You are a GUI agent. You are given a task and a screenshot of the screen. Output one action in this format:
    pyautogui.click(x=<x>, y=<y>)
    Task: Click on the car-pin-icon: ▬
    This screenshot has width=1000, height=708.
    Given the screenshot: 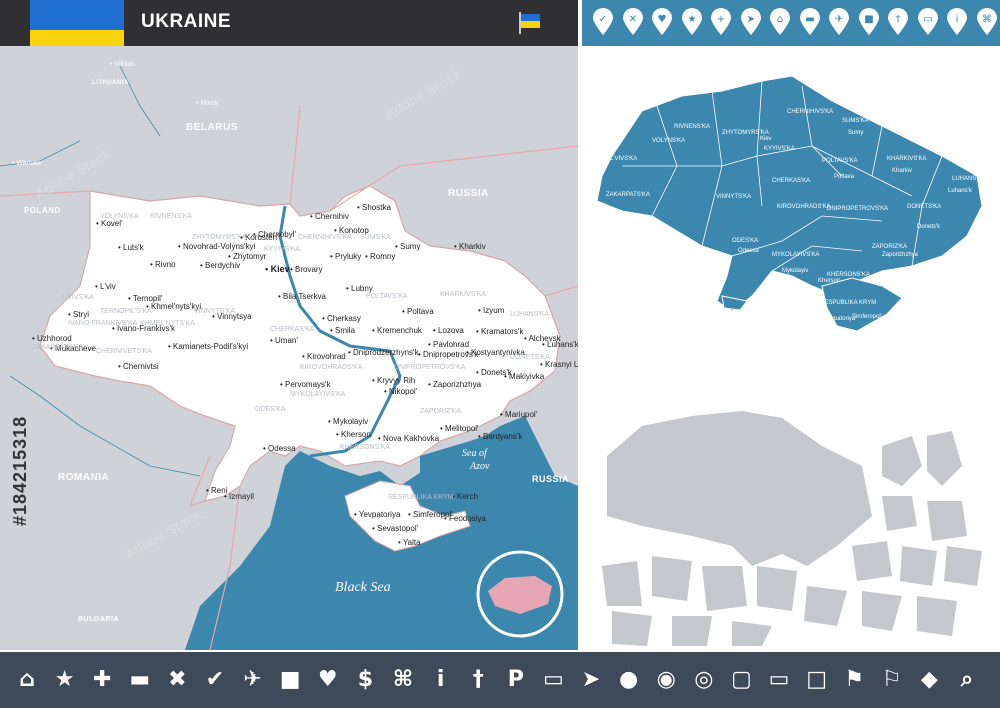 What is the action you would take?
    pyautogui.click(x=810, y=22)
    